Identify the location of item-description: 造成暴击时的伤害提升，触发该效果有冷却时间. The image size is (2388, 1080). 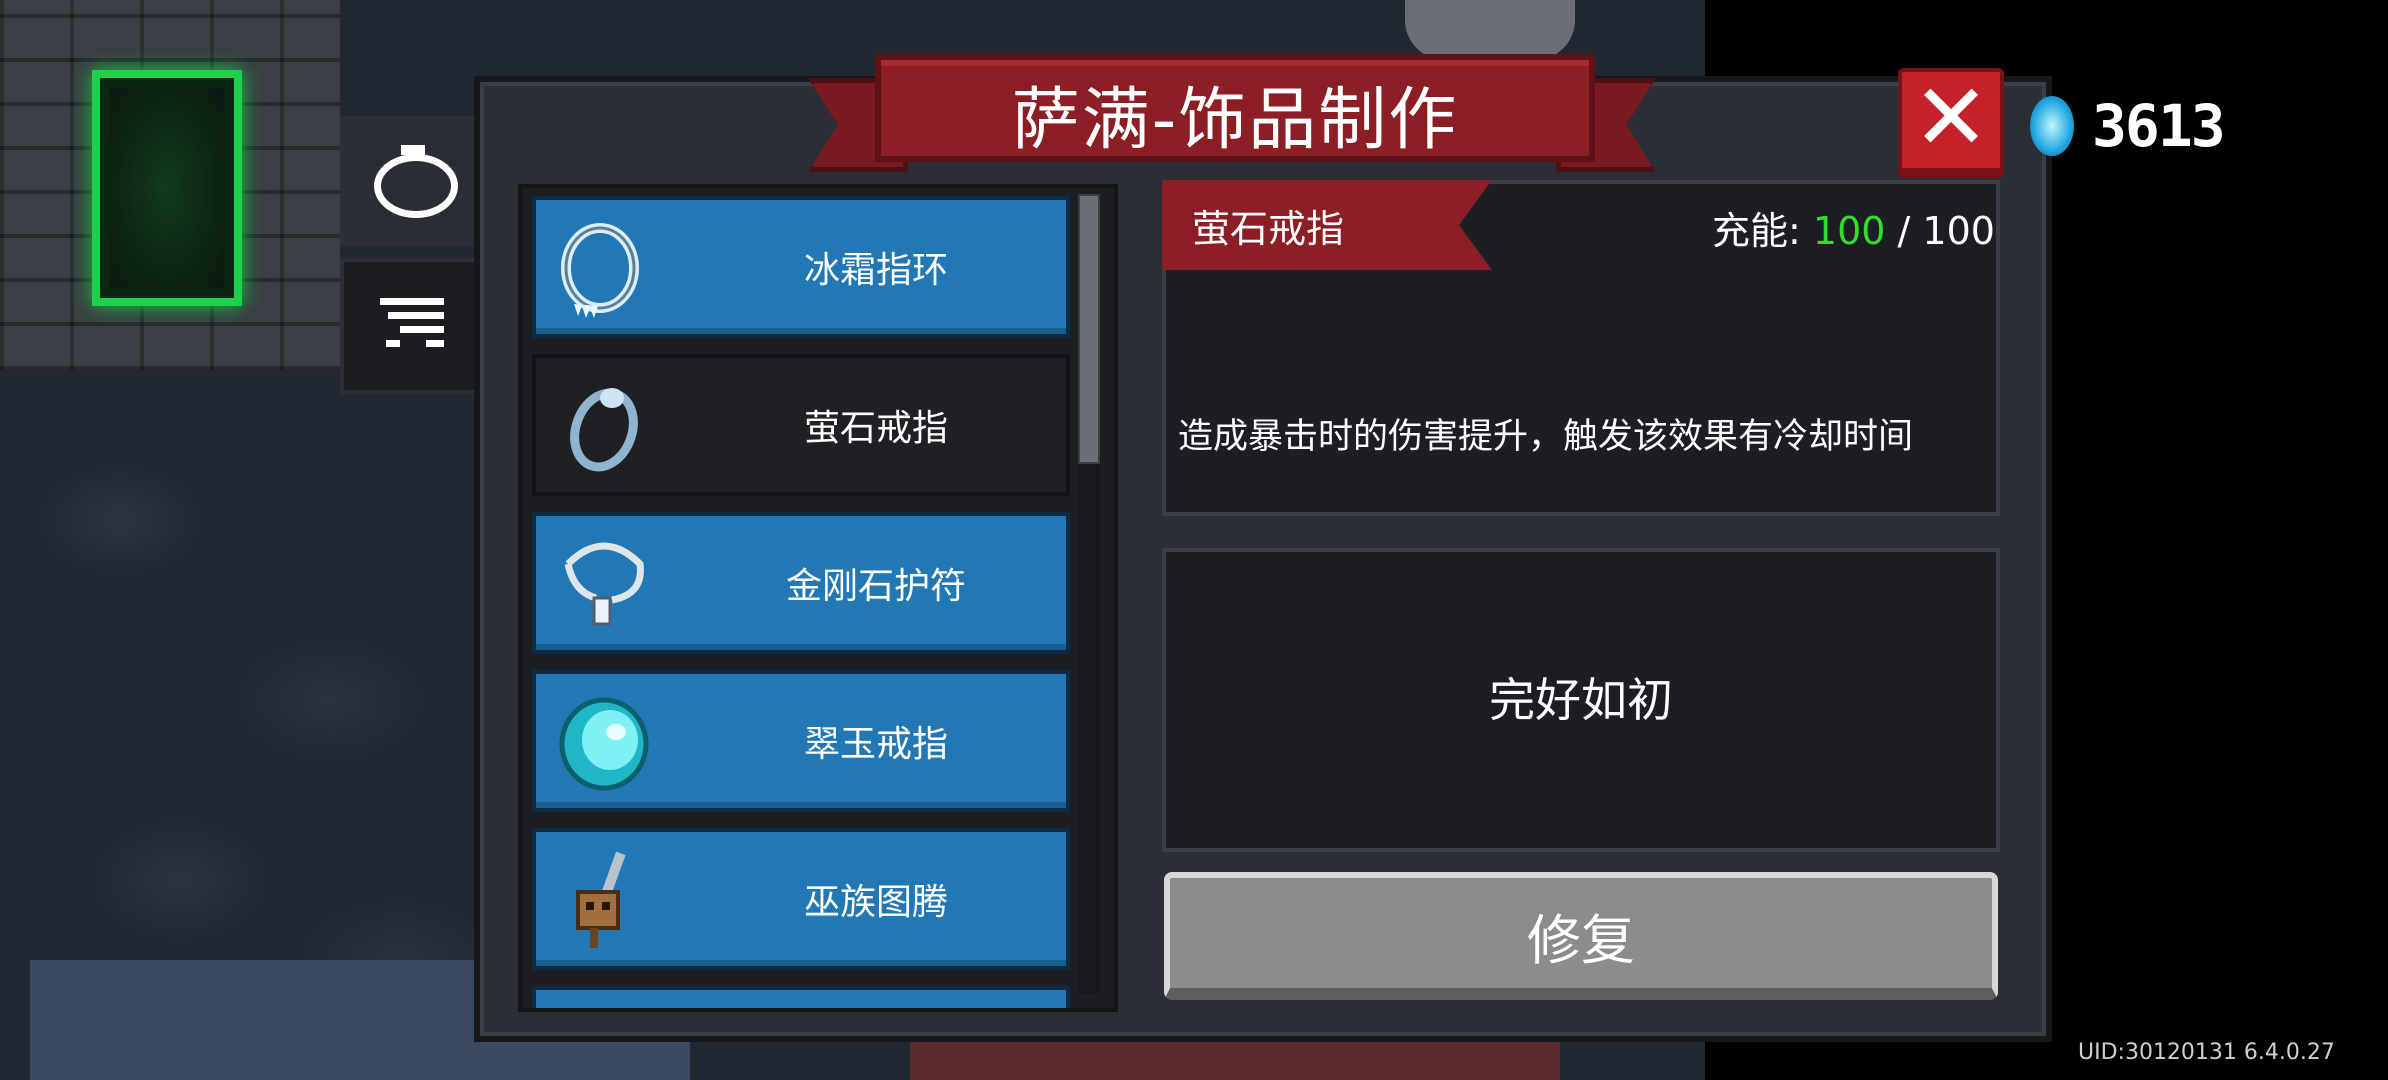
(1546, 437).